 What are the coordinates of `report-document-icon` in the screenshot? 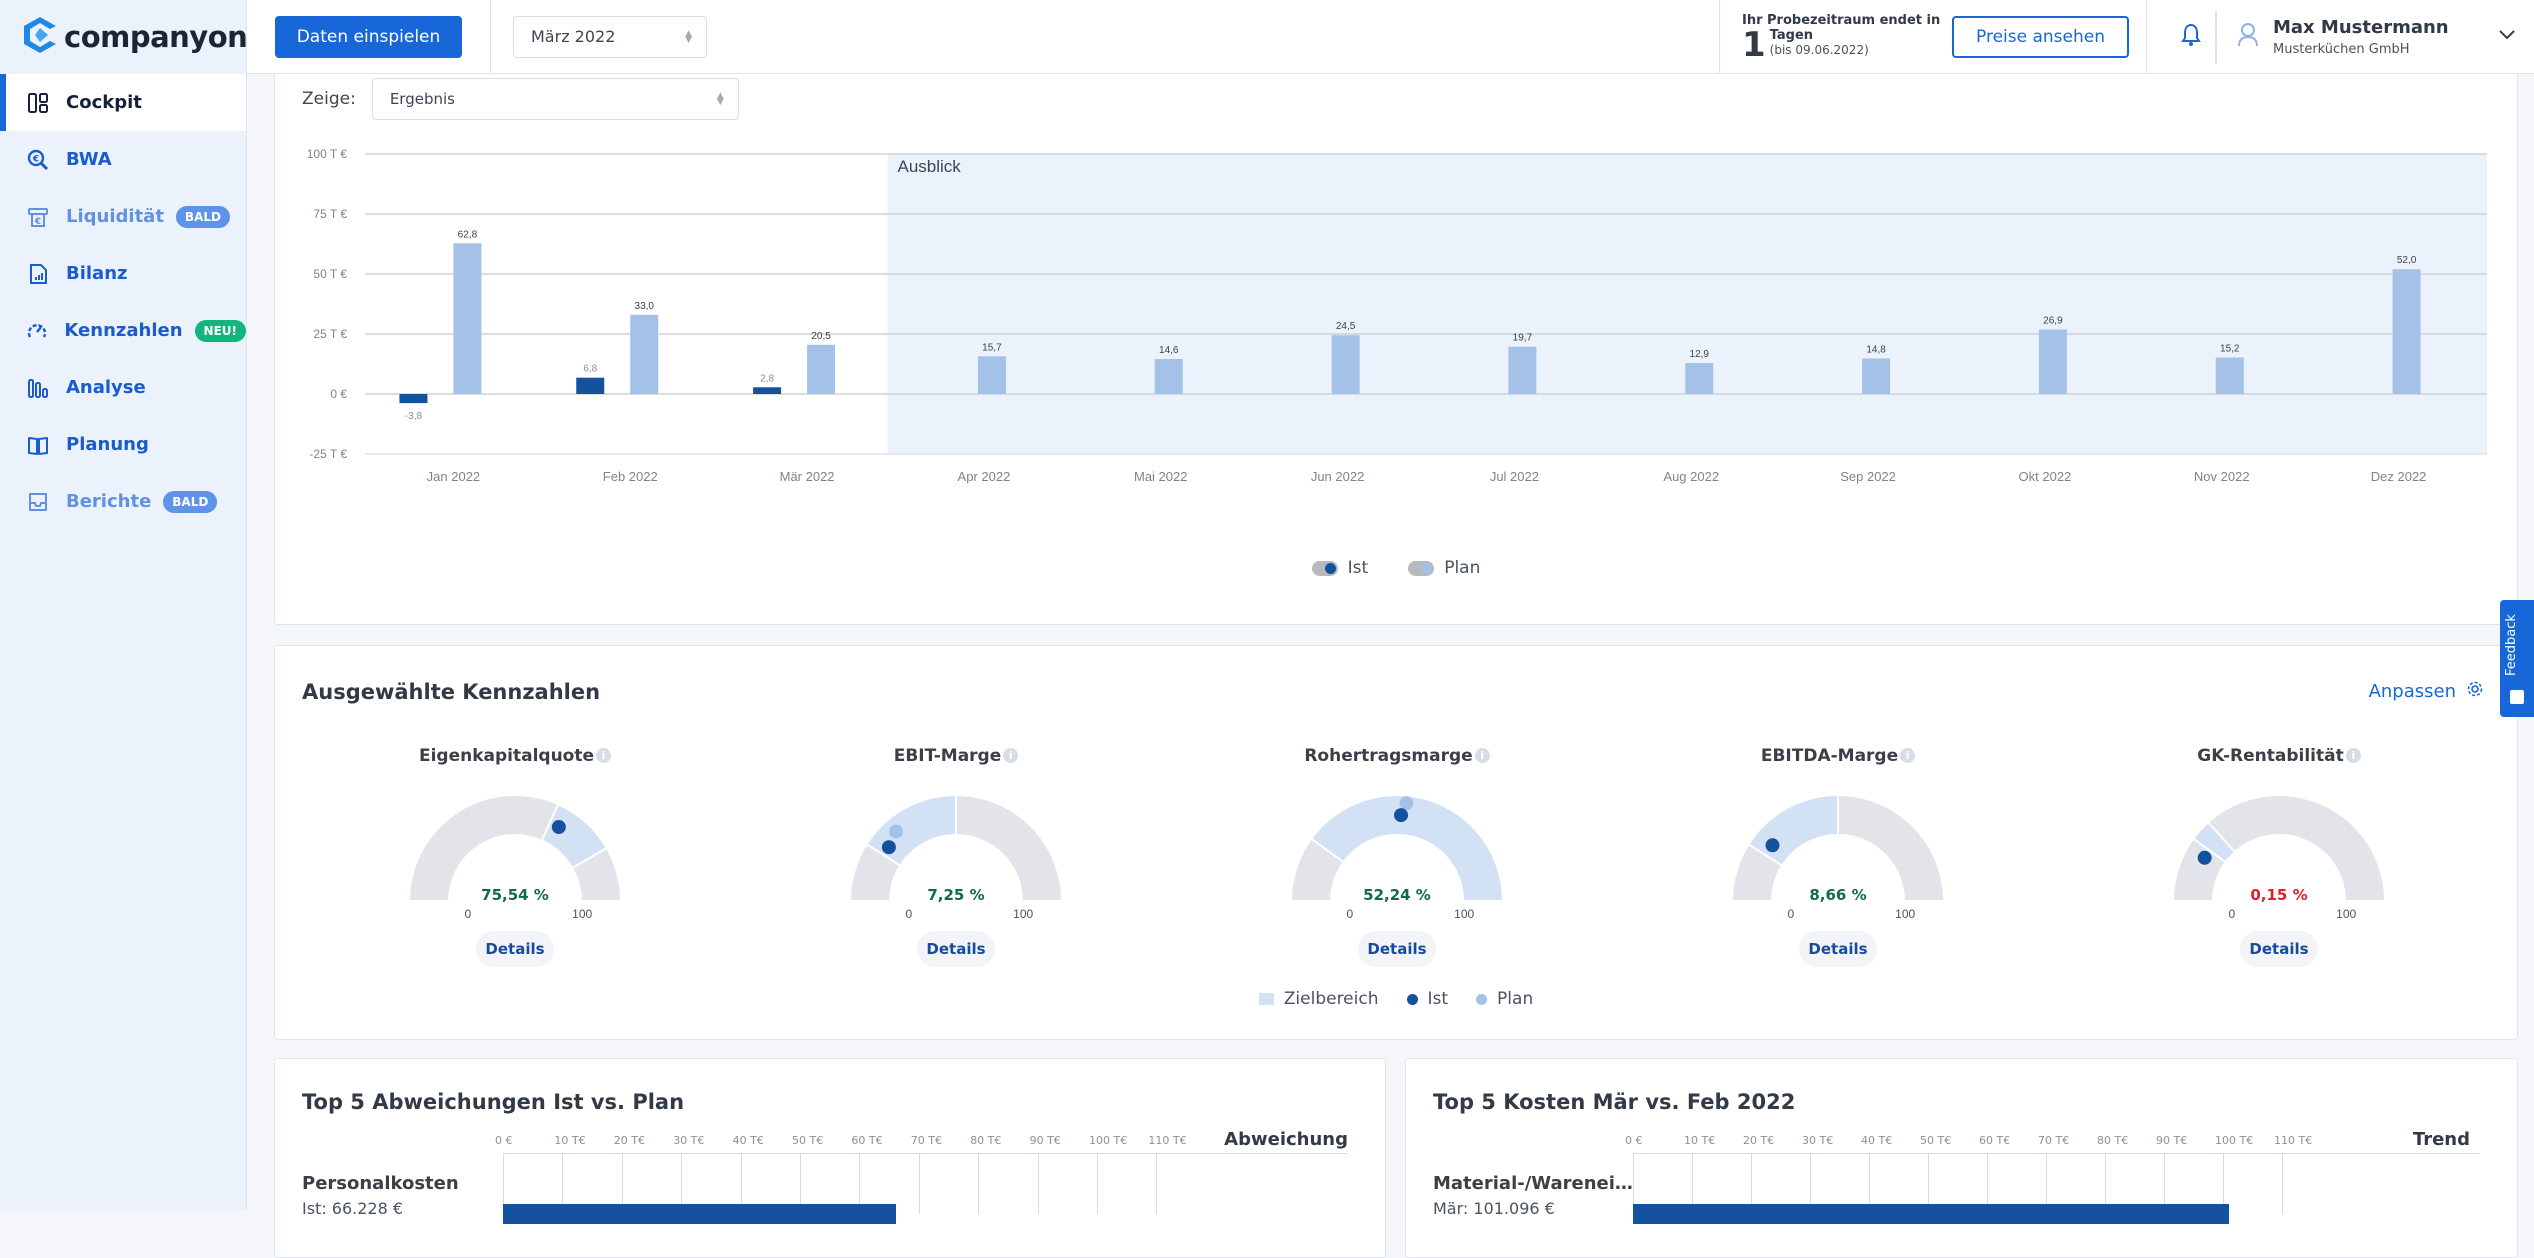 It's located at (38, 274).